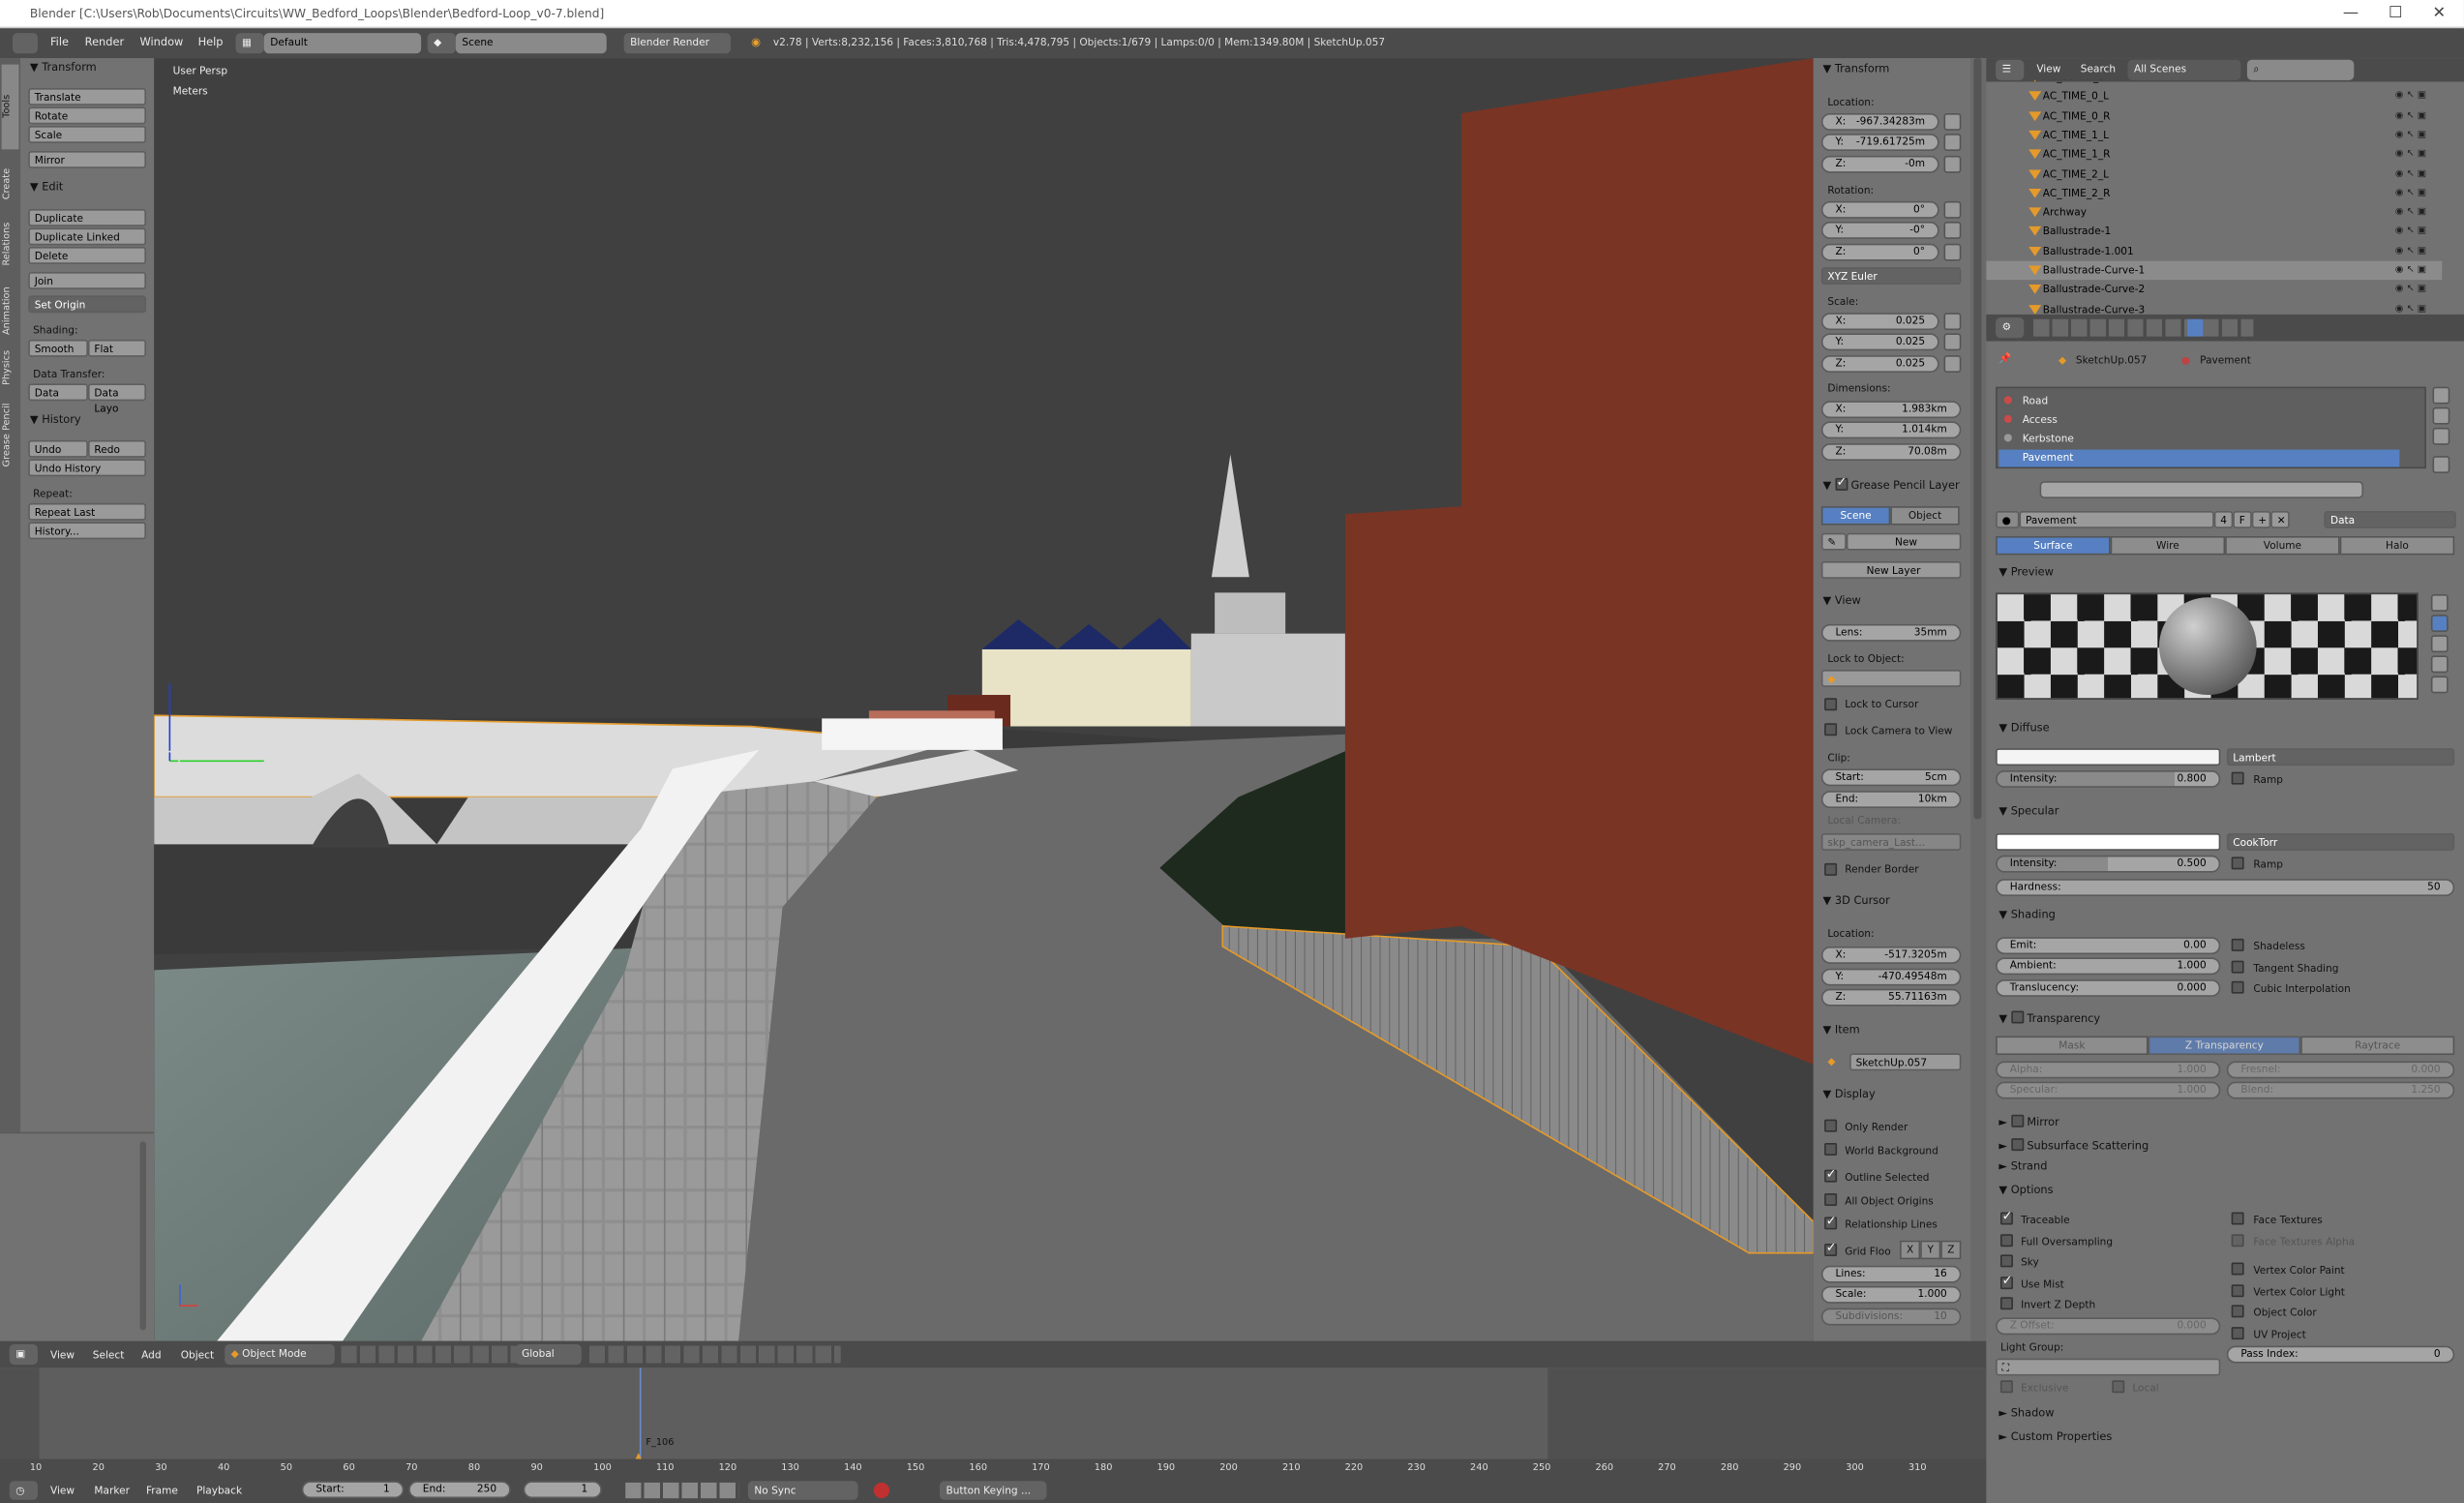 The width and height of the screenshot is (2464, 1503). I want to click on tab-create: Create, so click(10, 176).